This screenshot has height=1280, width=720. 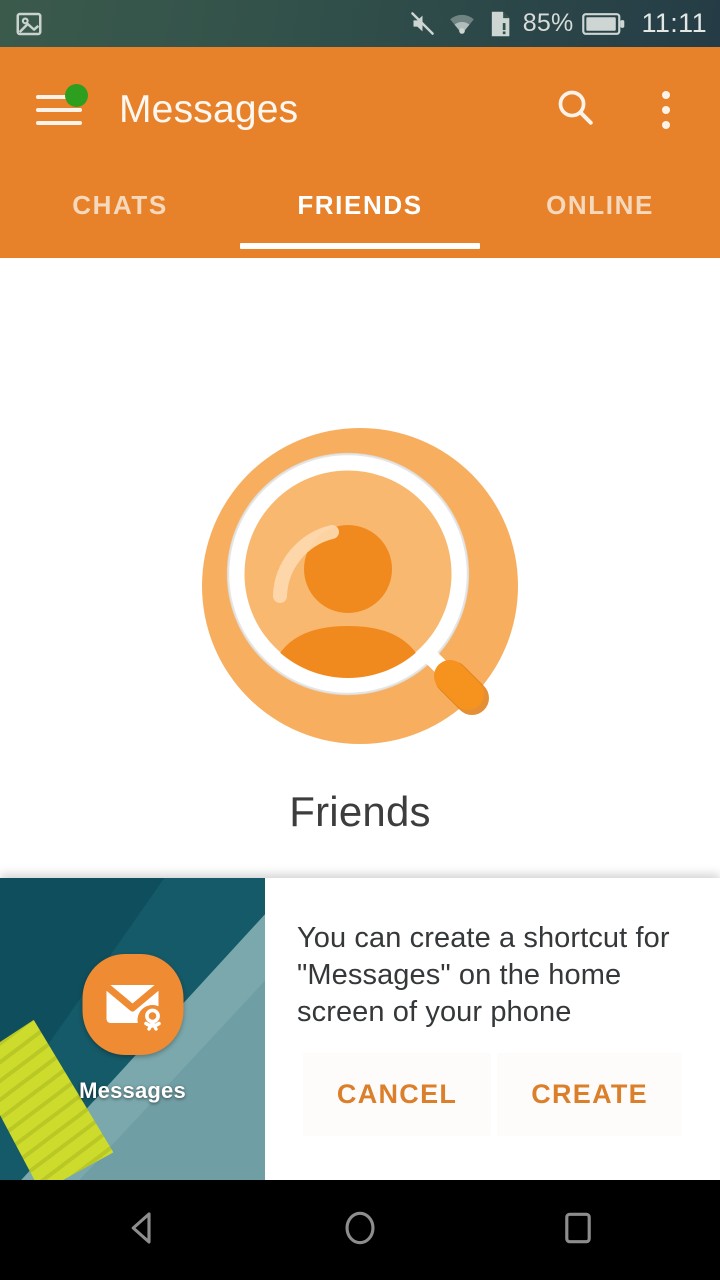 What do you see at coordinates (589, 1094) in the screenshot?
I see `create-button: CREATE` at bounding box center [589, 1094].